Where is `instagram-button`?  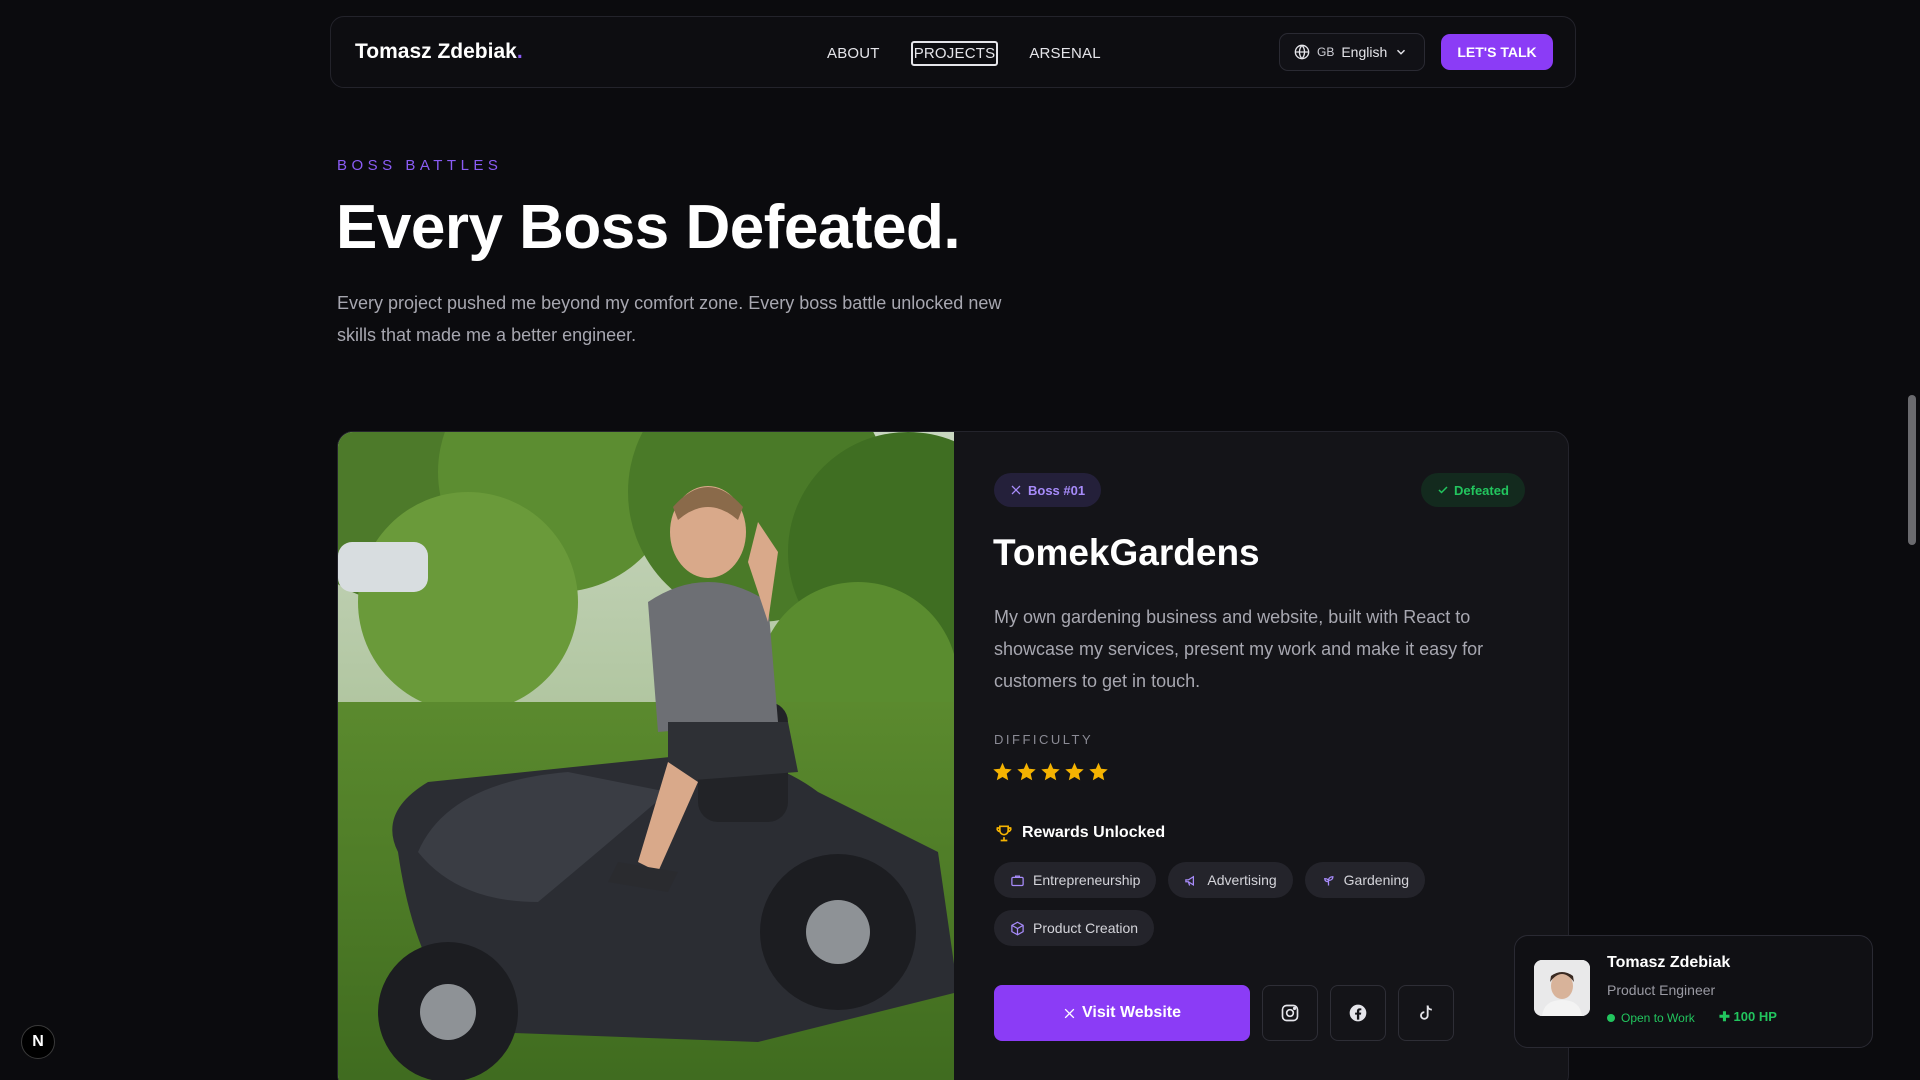 instagram-button is located at coordinates (1290, 1013).